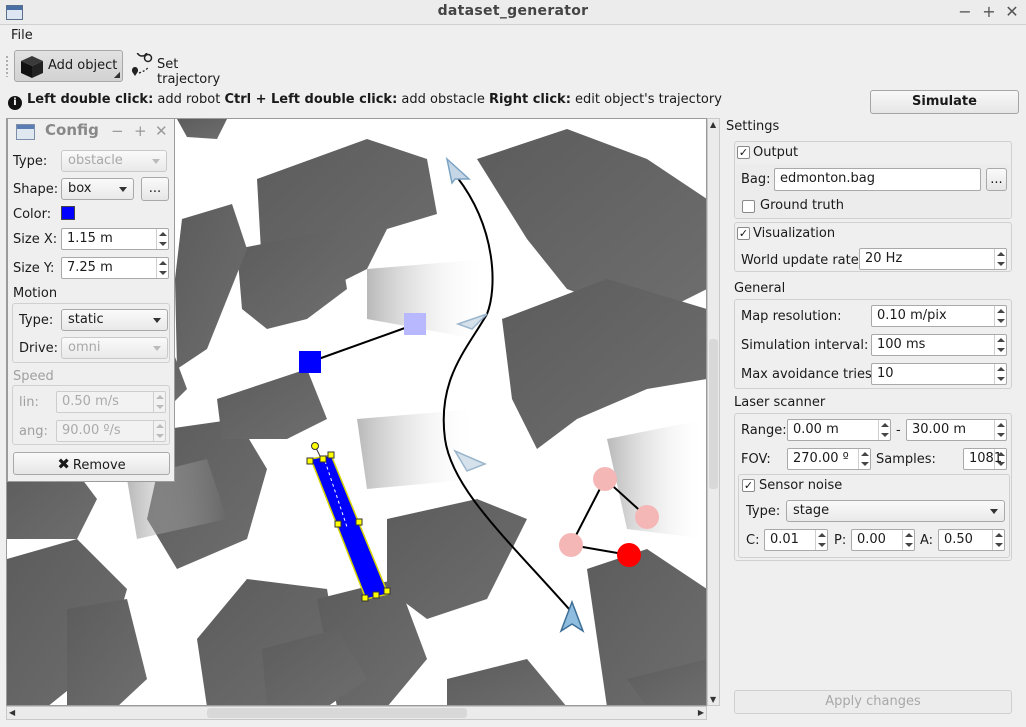 The width and height of the screenshot is (1026, 727). I want to click on sensor-noise-checkbox: ✓, so click(748, 485).